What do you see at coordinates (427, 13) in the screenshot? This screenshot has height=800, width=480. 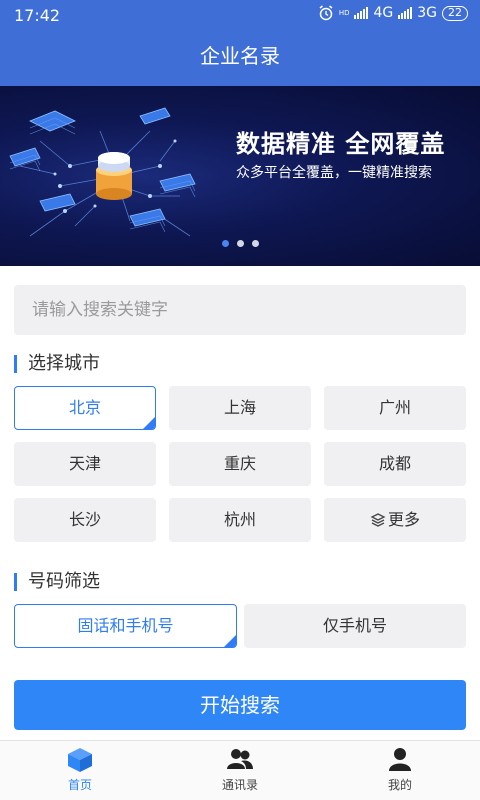 I see `network-label-2: 3G` at bounding box center [427, 13].